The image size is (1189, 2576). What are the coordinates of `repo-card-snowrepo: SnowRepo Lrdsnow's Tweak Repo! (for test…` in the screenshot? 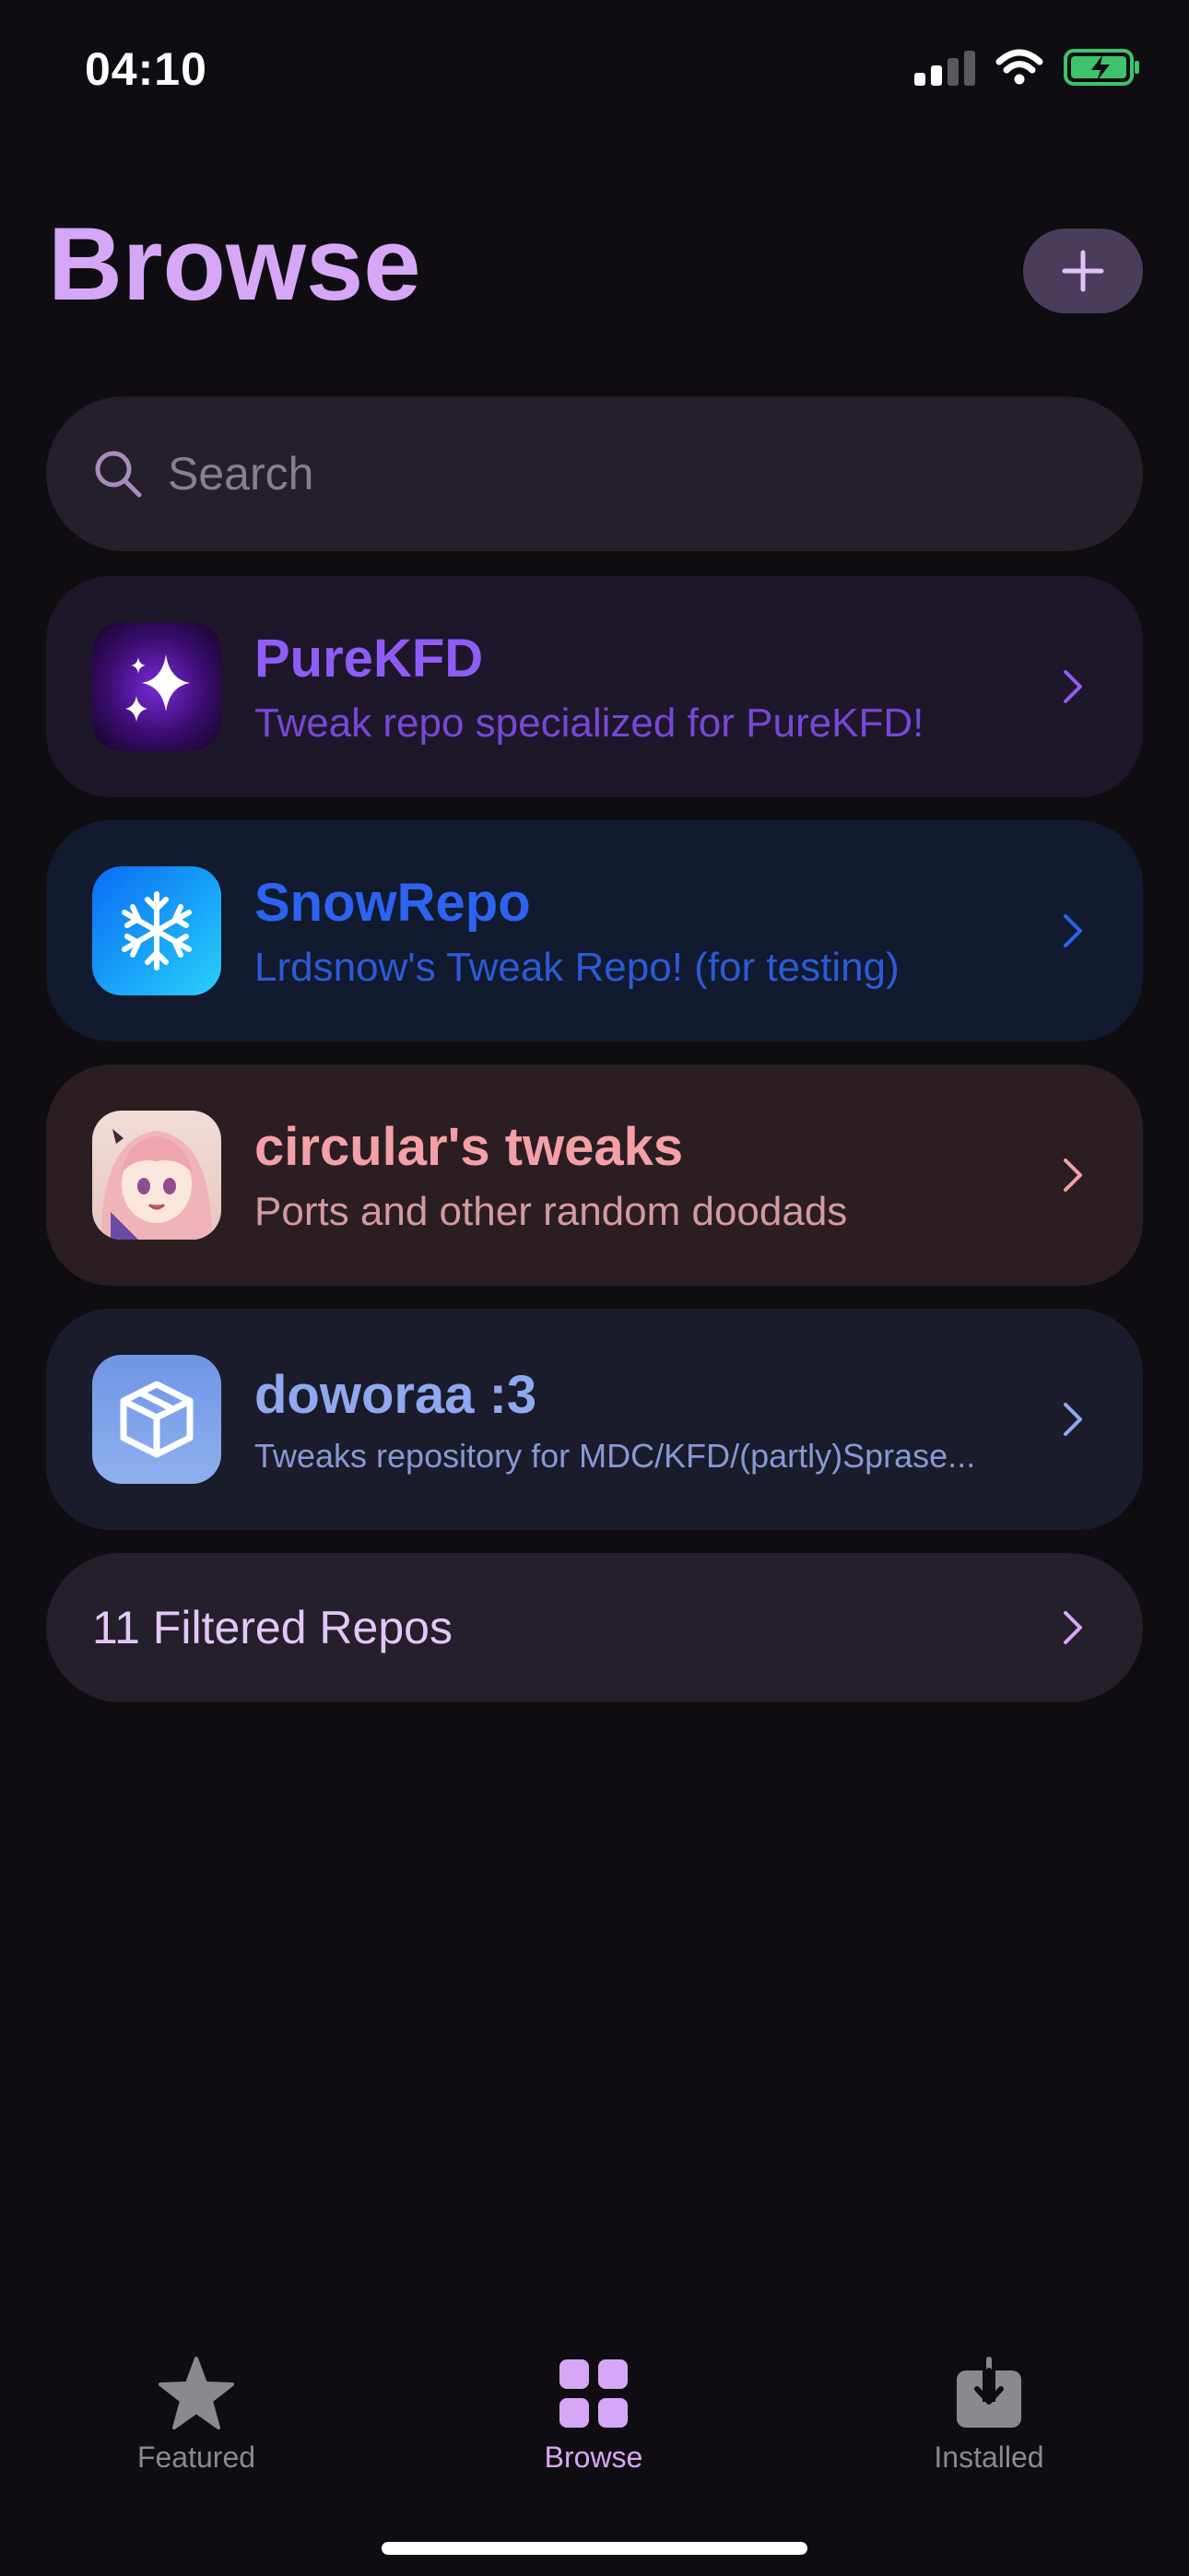 It's located at (594, 930).